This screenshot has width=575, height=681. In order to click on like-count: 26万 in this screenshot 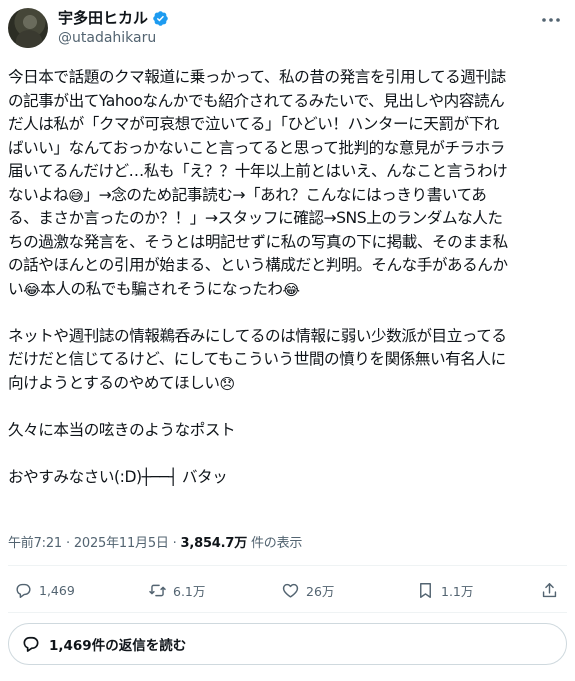, I will do `click(320, 591)`.